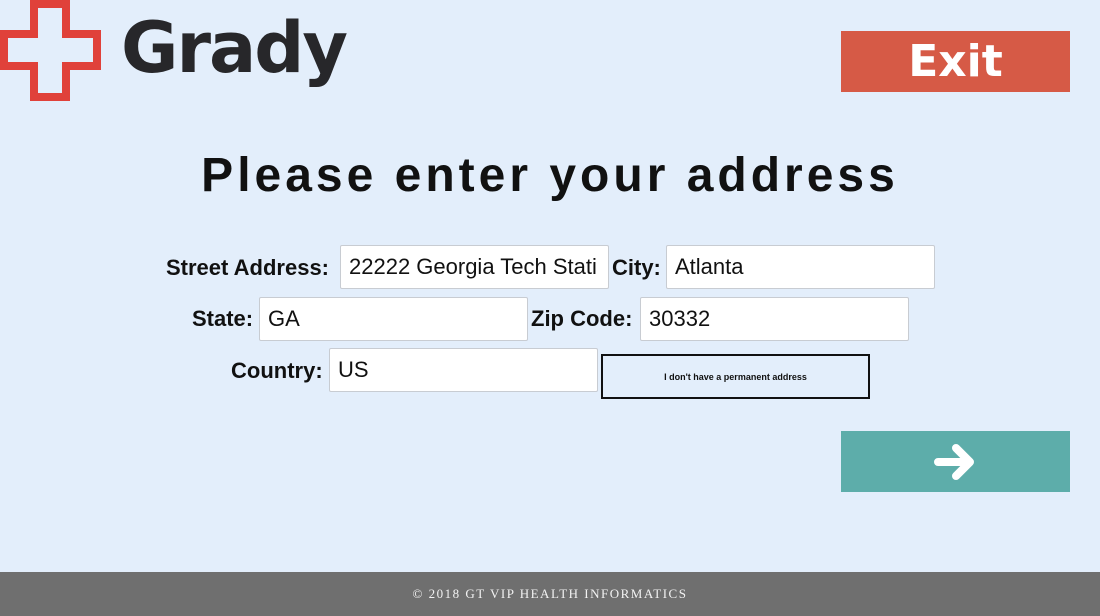 The image size is (1100, 616). I want to click on grady-logo: Grady, so click(174, 52).